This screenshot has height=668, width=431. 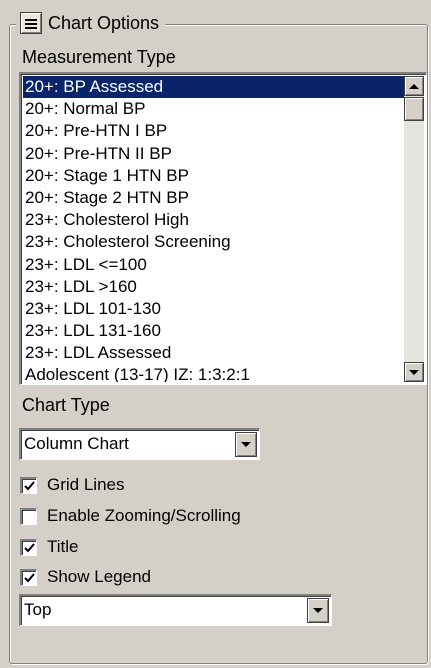 What do you see at coordinates (213, 287) in the screenshot?
I see `list-item: 23+: LDL >160` at bounding box center [213, 287].